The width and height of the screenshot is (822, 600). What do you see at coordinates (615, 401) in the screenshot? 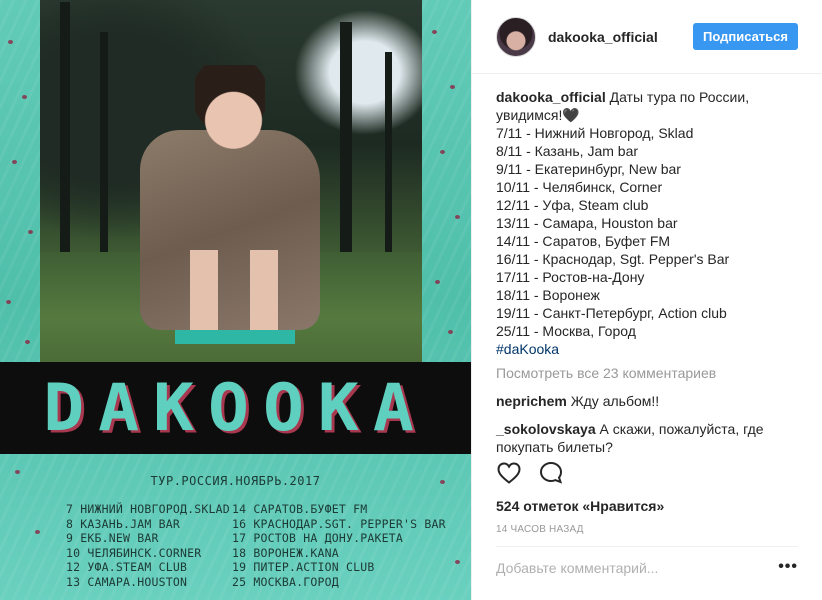
I see `comment-text: Жду альбом!!` at bounding box center [615, 401].